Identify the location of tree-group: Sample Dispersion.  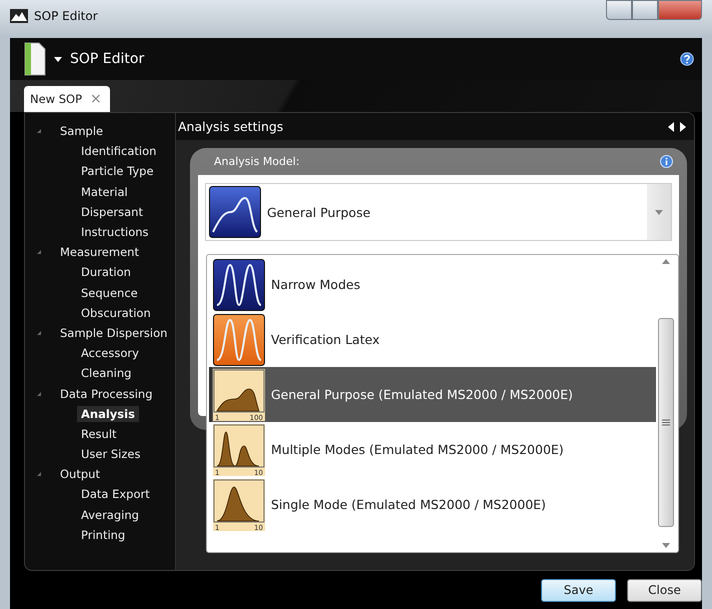
(114, 333).